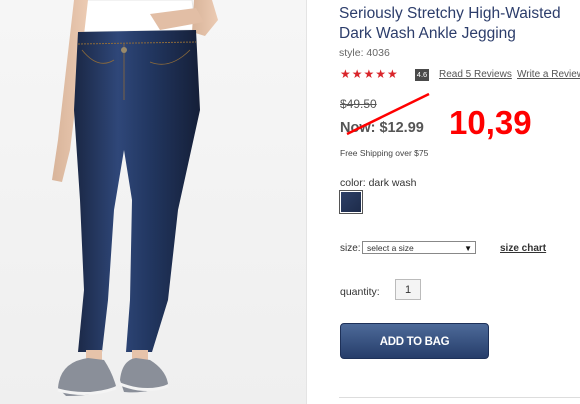  What do you see at coordinates (358, 104) in the screenshot?
I see `original-price: $49.50` at bounding box center [358, 104].